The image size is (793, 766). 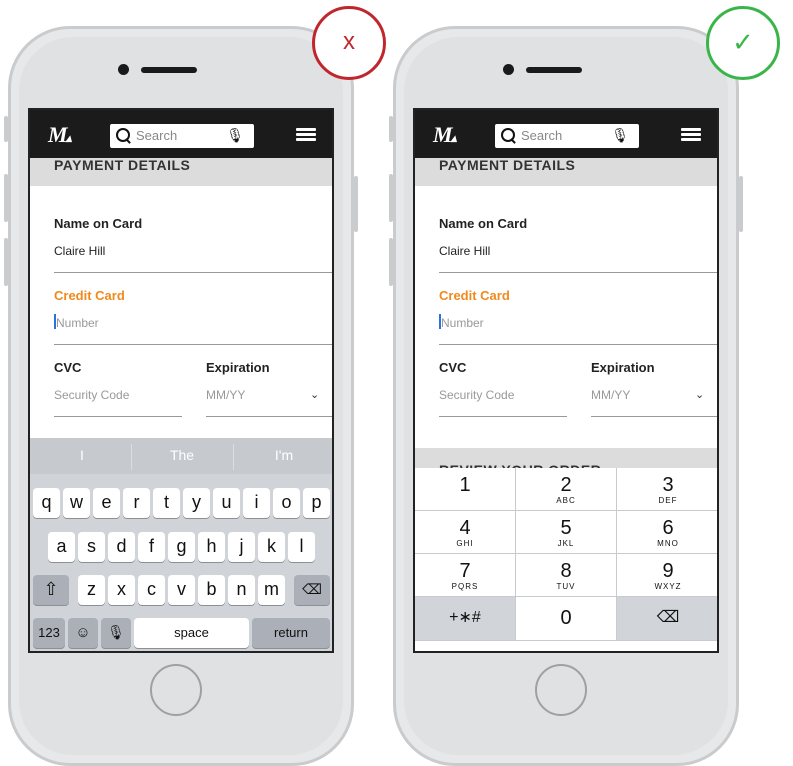 What do you see at coordinates (181, 547) in the screenshot?
I see `key-g: g` at bounding box center [181, 547].